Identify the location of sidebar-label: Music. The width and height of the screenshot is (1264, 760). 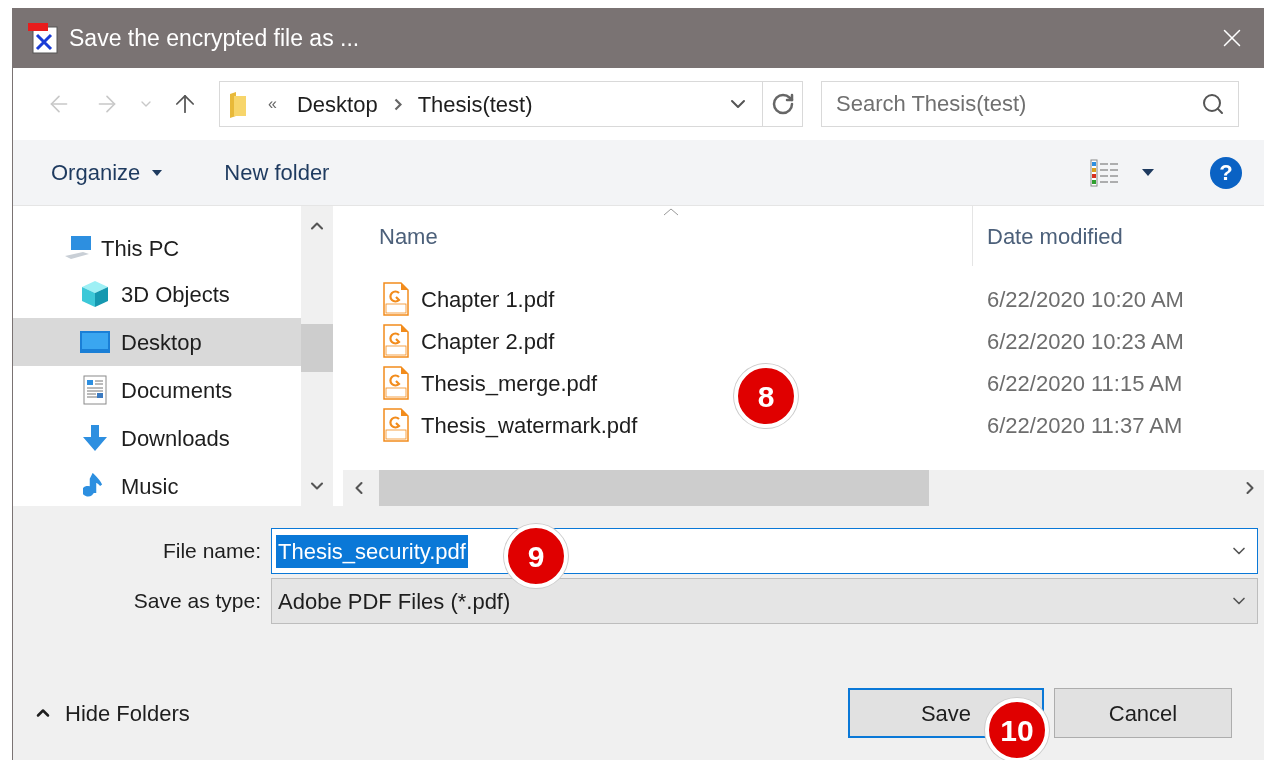
(150, 486).